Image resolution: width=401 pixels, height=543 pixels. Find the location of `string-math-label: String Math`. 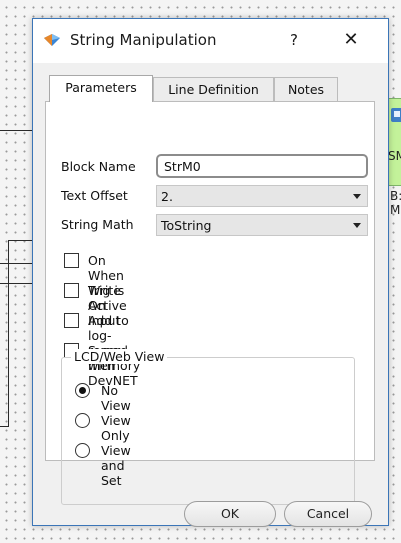

string-math-label: String Math is located at coordinates (97, 224).